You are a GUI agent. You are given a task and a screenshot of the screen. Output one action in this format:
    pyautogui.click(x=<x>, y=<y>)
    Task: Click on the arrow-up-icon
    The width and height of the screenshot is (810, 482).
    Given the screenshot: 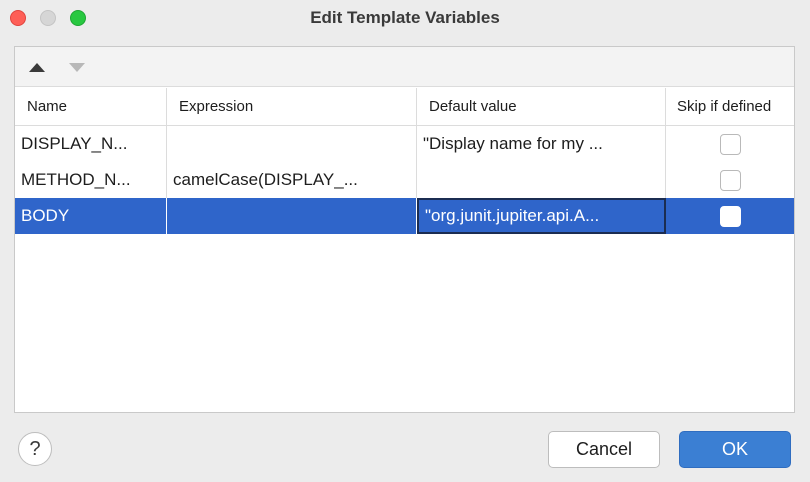 What is the action you would take?
    pyautogui.click(x=37, y=67)
    